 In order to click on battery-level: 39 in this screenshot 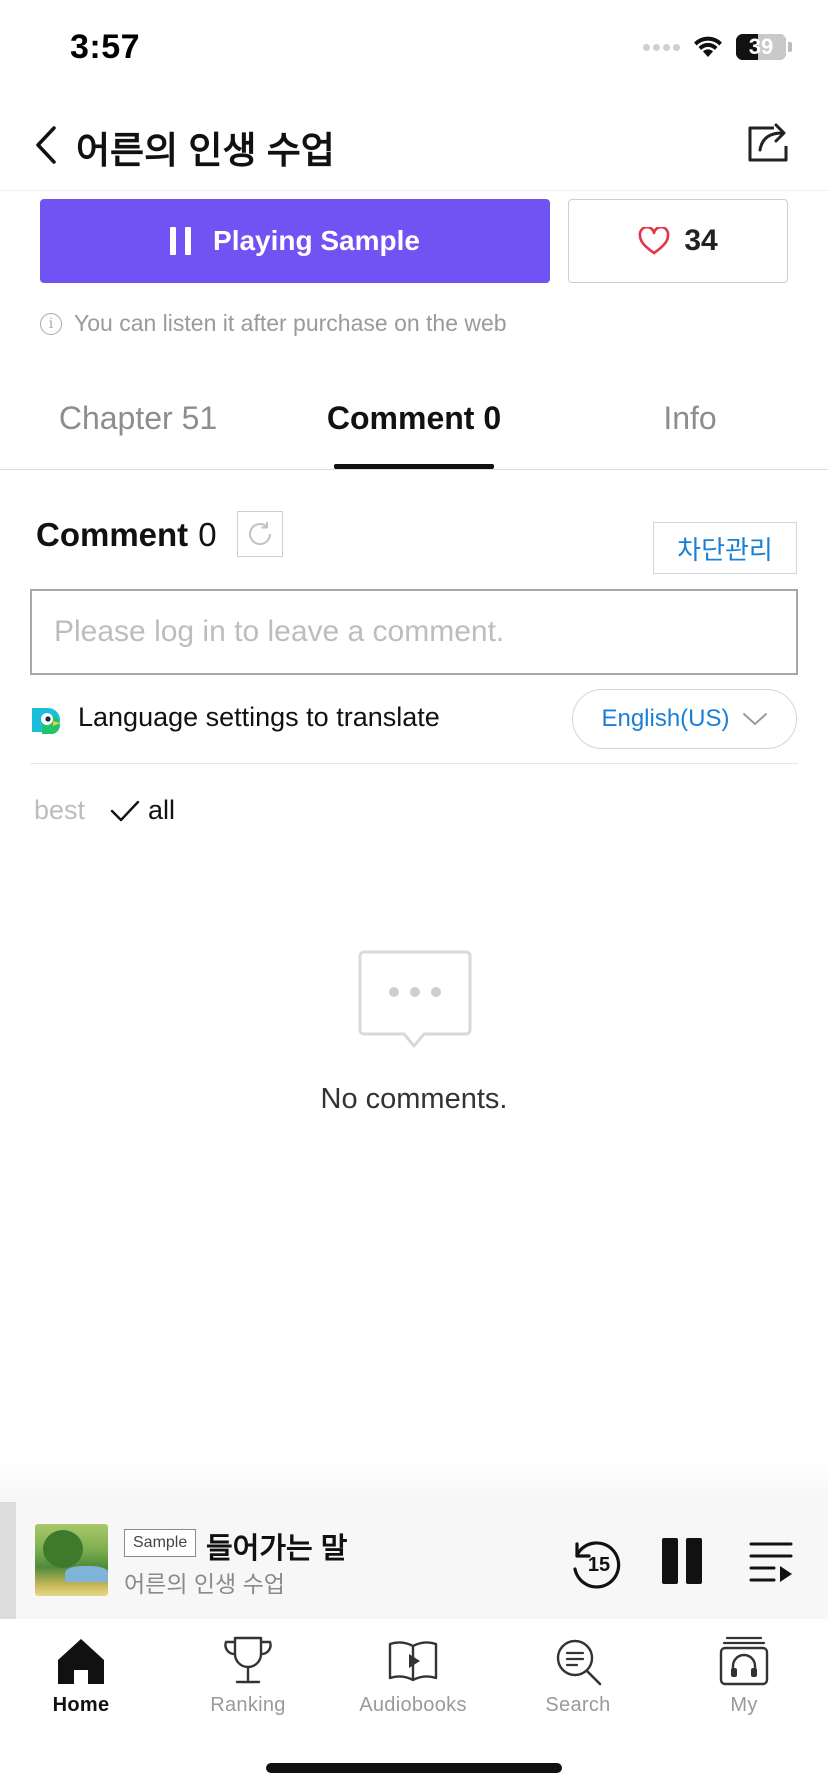, I will do `click(761, 46)`.